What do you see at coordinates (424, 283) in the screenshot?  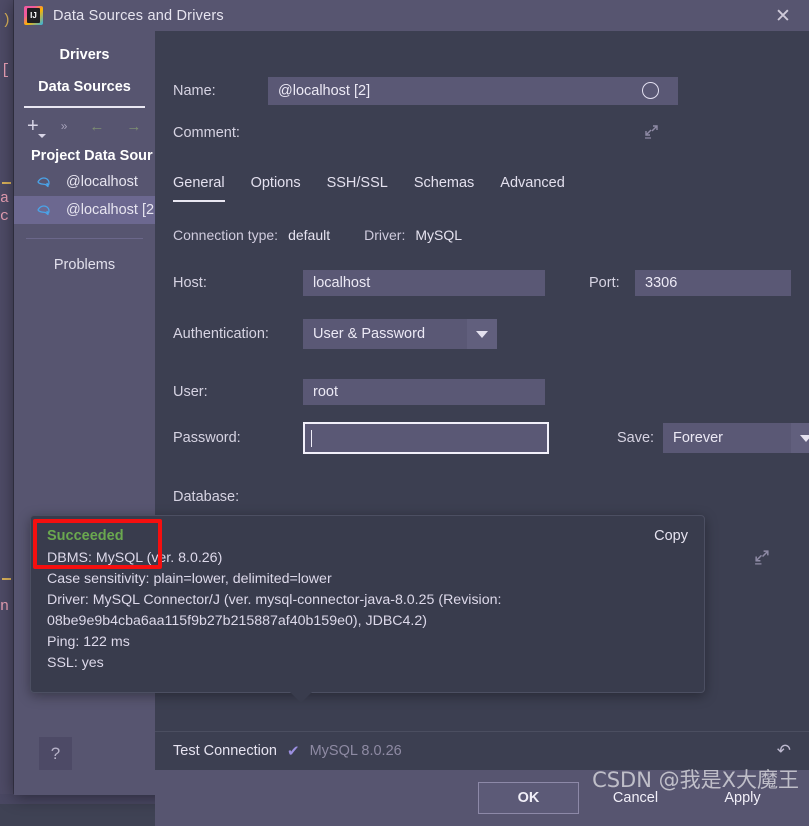 I see `host-input` at bounding box center [424, 283].